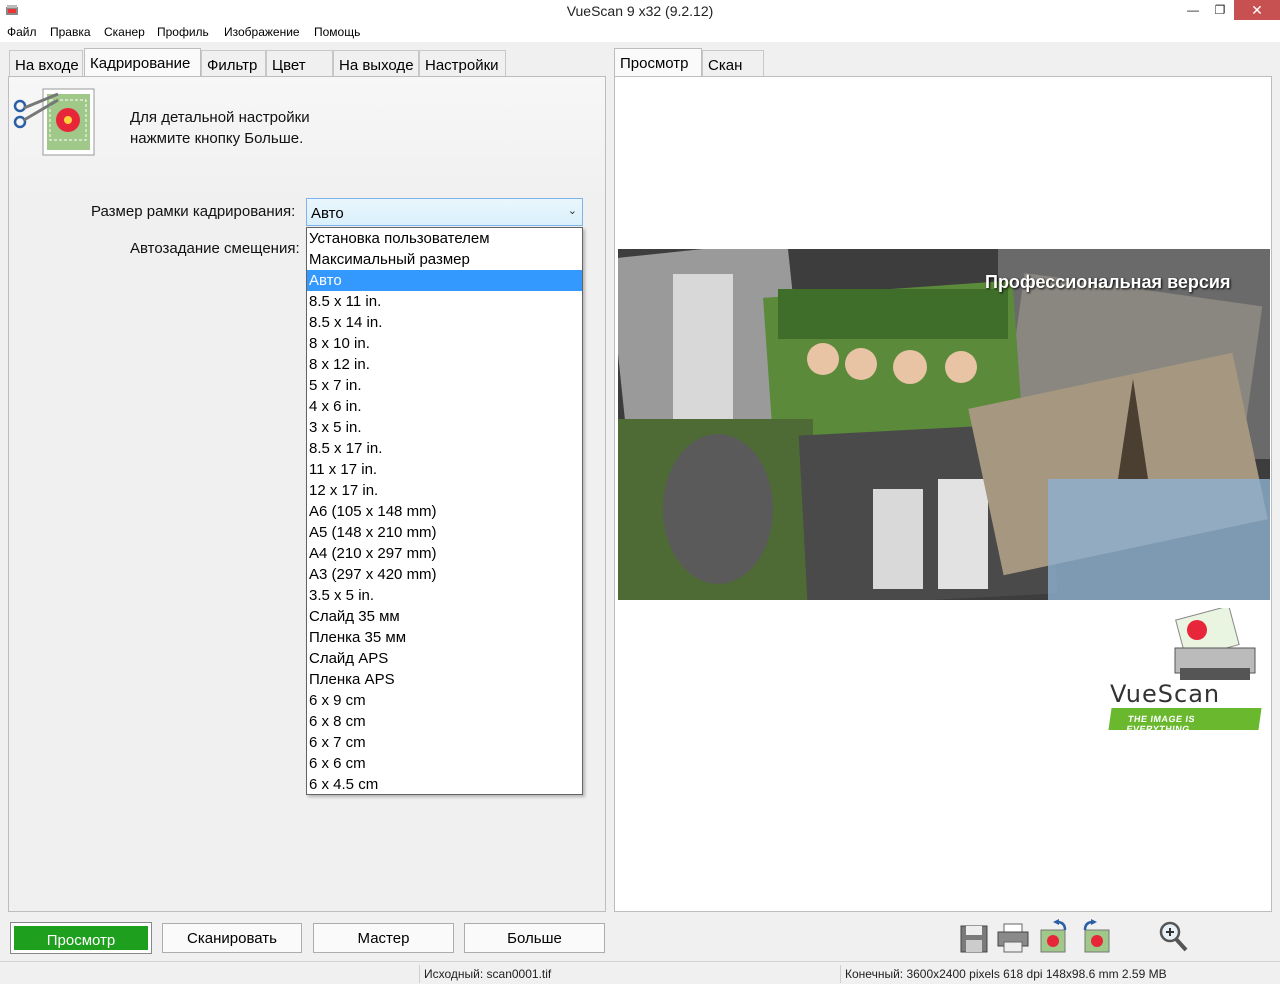 Image resolution: width=1280 pixels, height=984 pixels. I want to click on vuescan-logo-text: VueScan, so click(1165, 694).